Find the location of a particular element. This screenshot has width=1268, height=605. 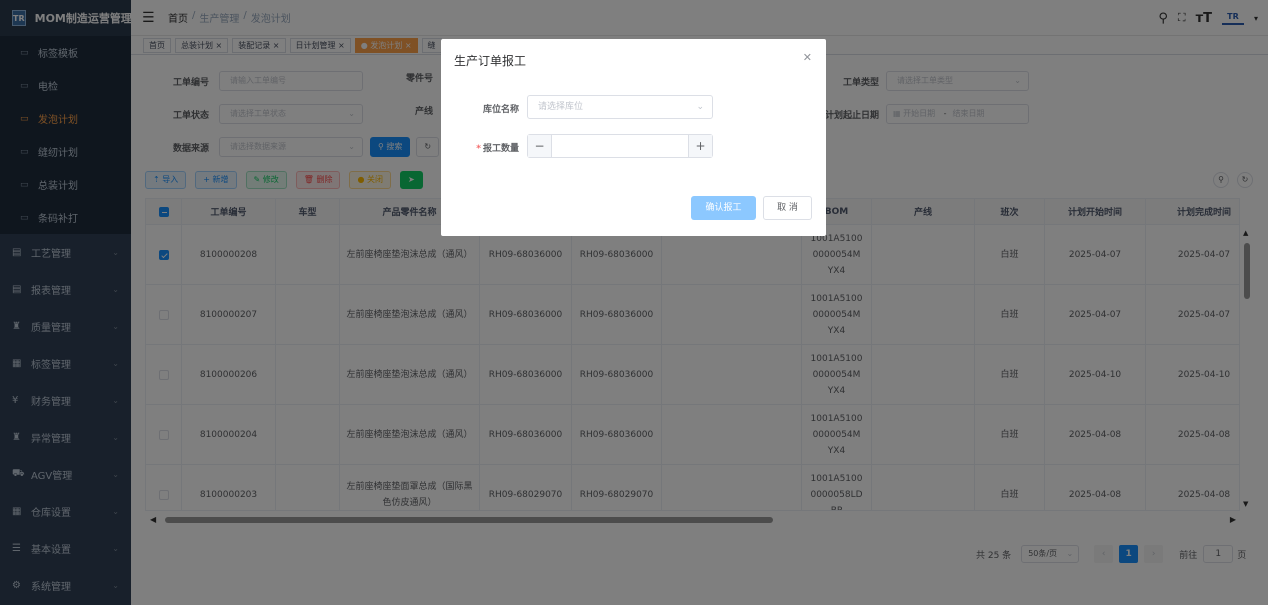

required-mark: * is located at coordinates (478, 149).